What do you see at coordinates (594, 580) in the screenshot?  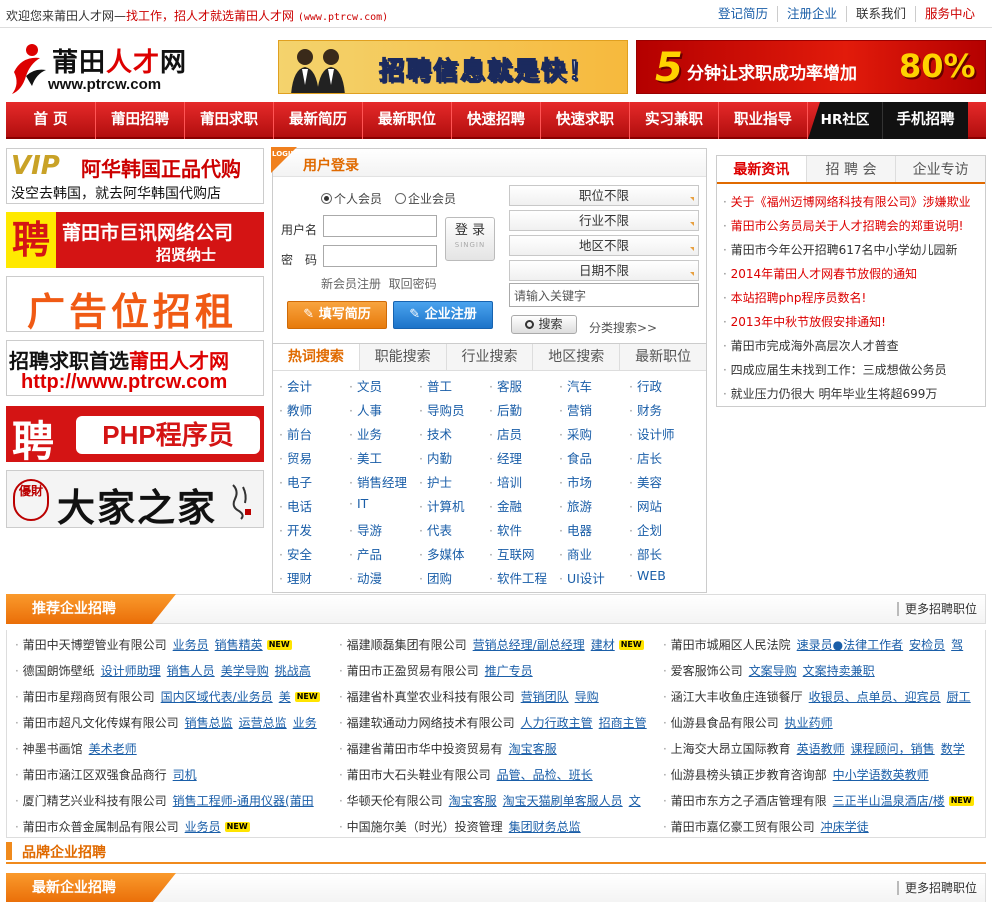 I see `hot-word: UI设计` at bounding box center [594, 580].